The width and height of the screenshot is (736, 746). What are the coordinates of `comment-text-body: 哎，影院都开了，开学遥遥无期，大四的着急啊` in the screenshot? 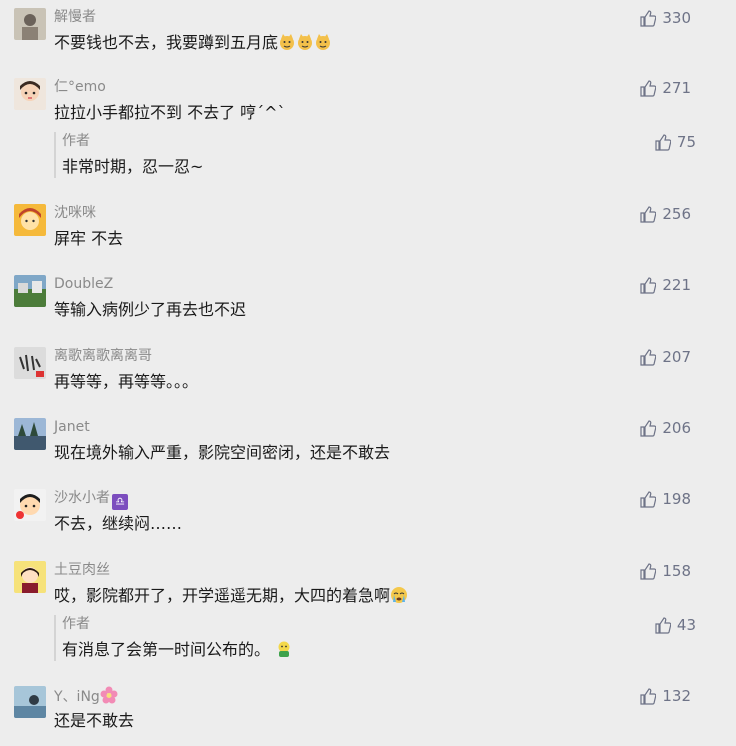 It's located at (222, 595).